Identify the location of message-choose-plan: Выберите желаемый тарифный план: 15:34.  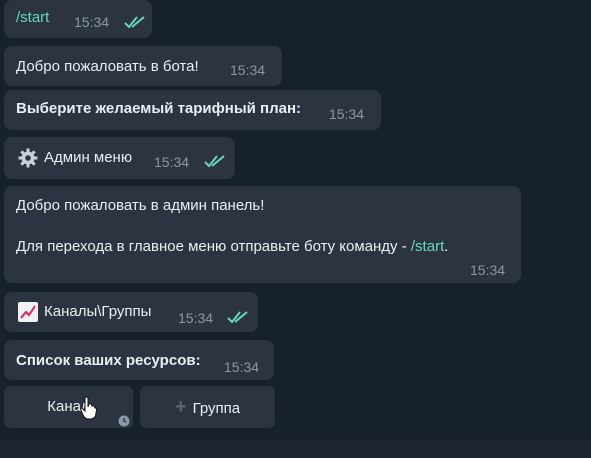
(192, 110).